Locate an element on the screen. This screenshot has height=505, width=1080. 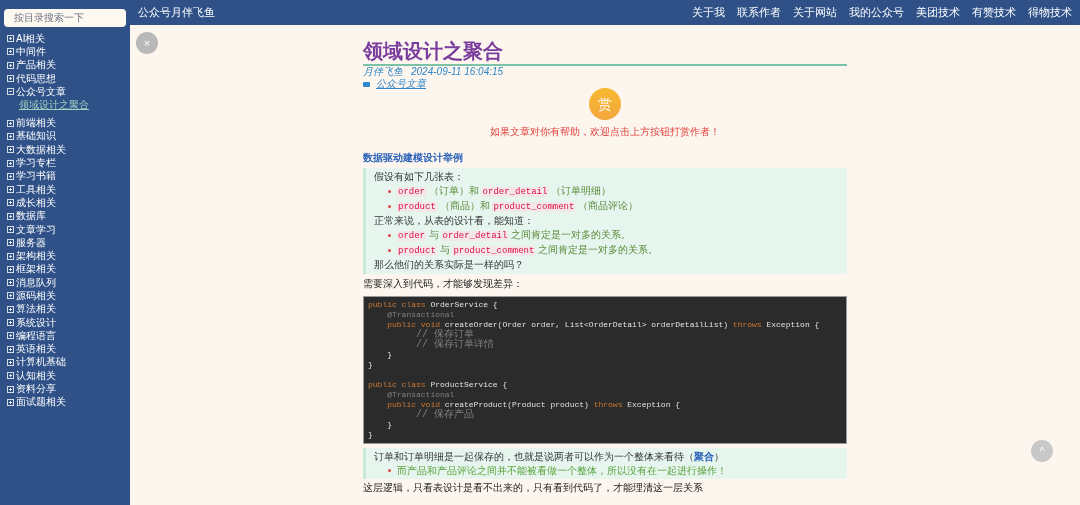
nav-link: 美团技术 is located at coordinates (938, 12).